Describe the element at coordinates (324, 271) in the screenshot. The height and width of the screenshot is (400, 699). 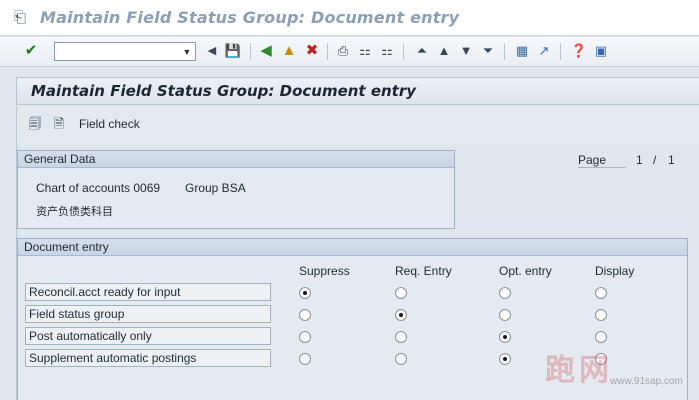
I see `column-header-suppress: Suppress` at that location.